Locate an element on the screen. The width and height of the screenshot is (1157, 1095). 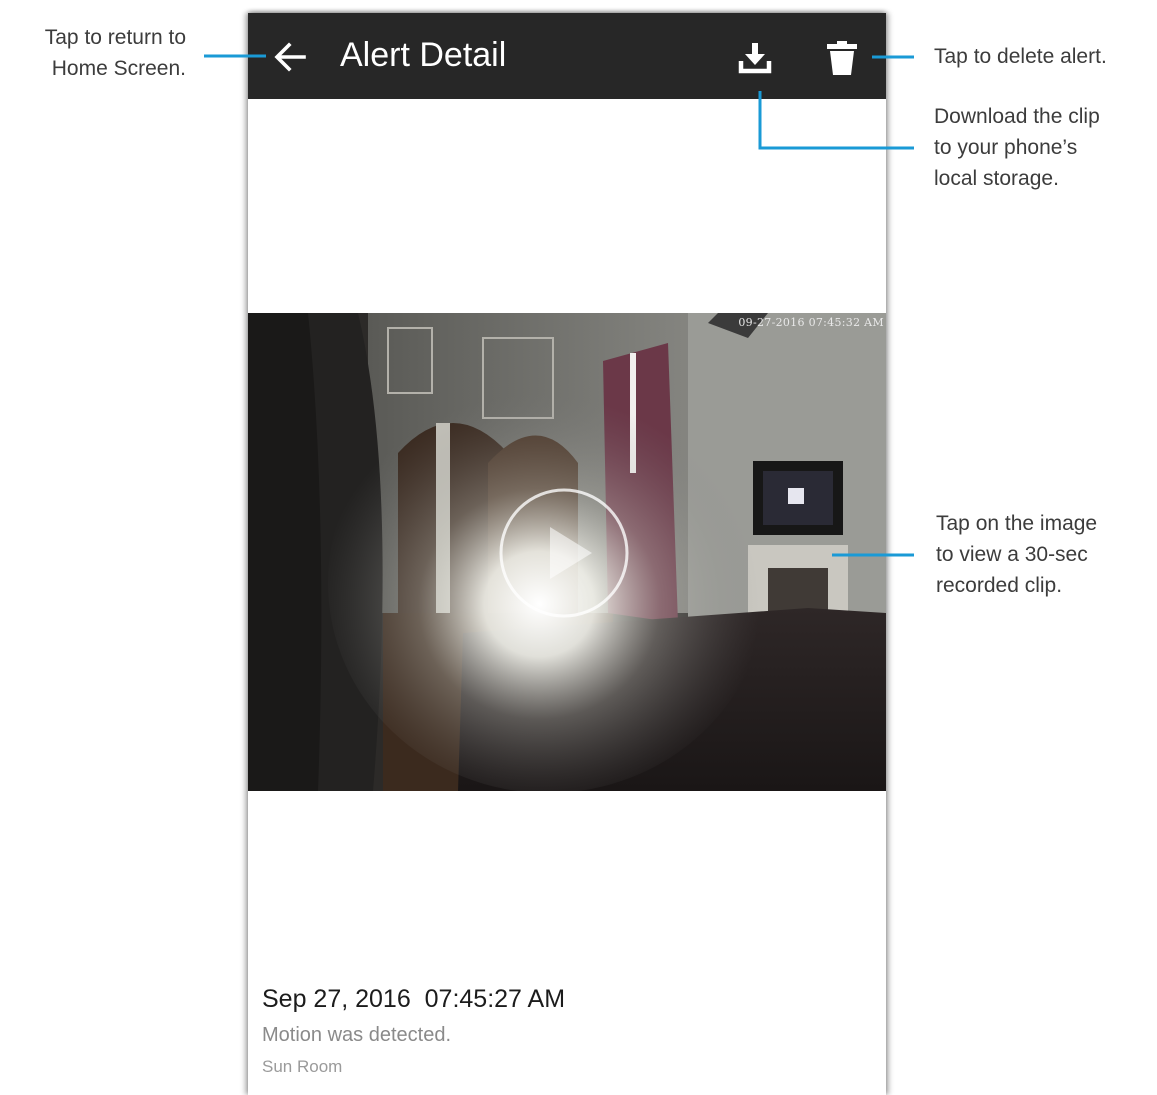
callout-text: recorded clip. is located at coordinates (999, 585).